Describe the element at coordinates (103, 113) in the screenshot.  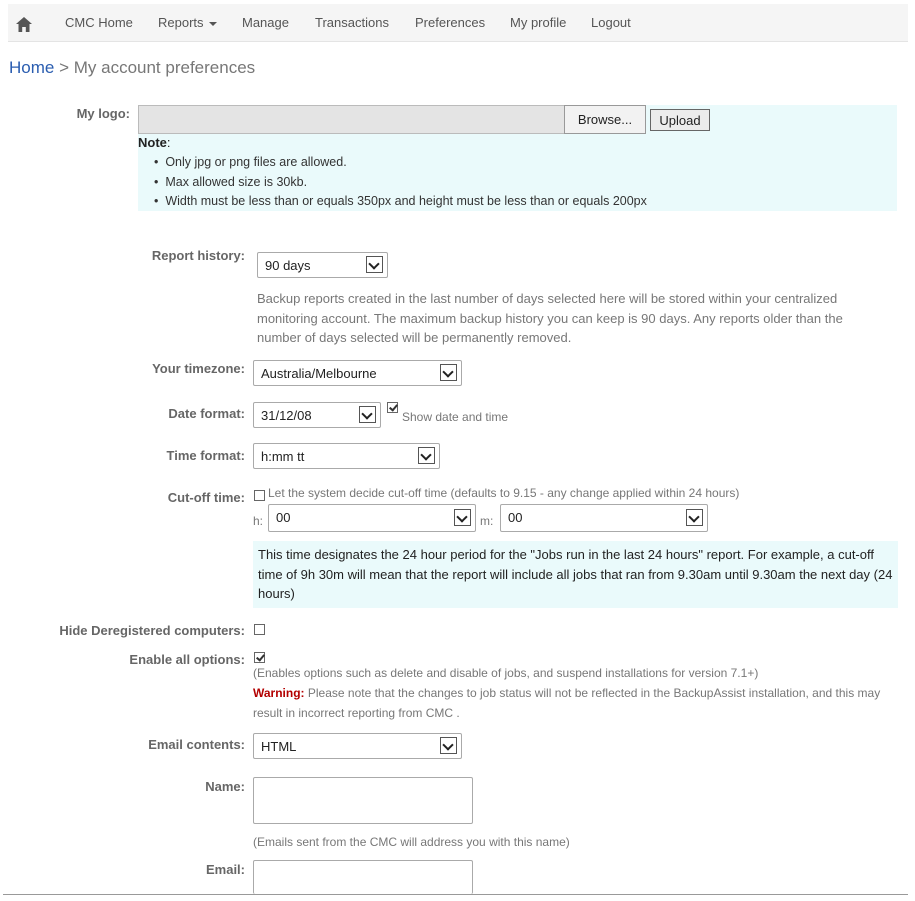
I see `my-logo-label: My logo:` at that location.